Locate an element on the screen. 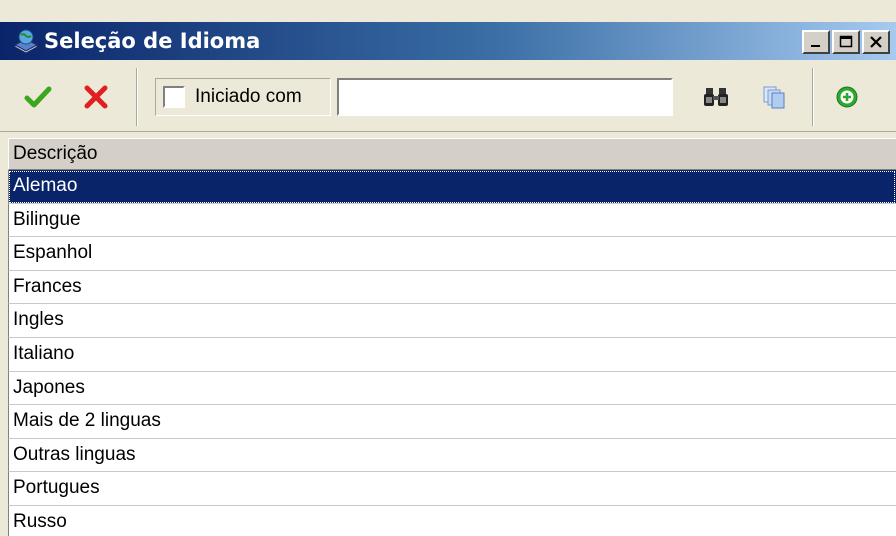 Image resolution: width=896 pixels, height=536 pixels. close-button is located at coordinates (876, 42).